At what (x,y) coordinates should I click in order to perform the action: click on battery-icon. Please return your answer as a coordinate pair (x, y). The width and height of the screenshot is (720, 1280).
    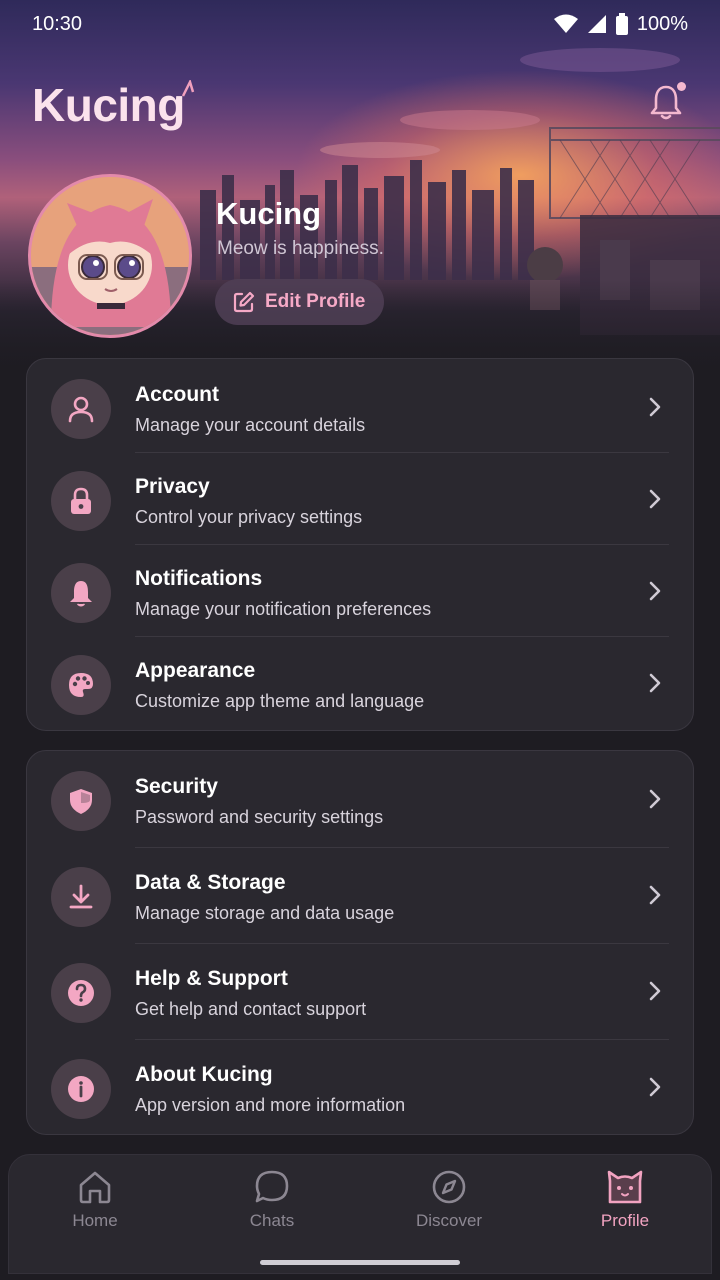
    Looking at the image, I should click on (621, 24).